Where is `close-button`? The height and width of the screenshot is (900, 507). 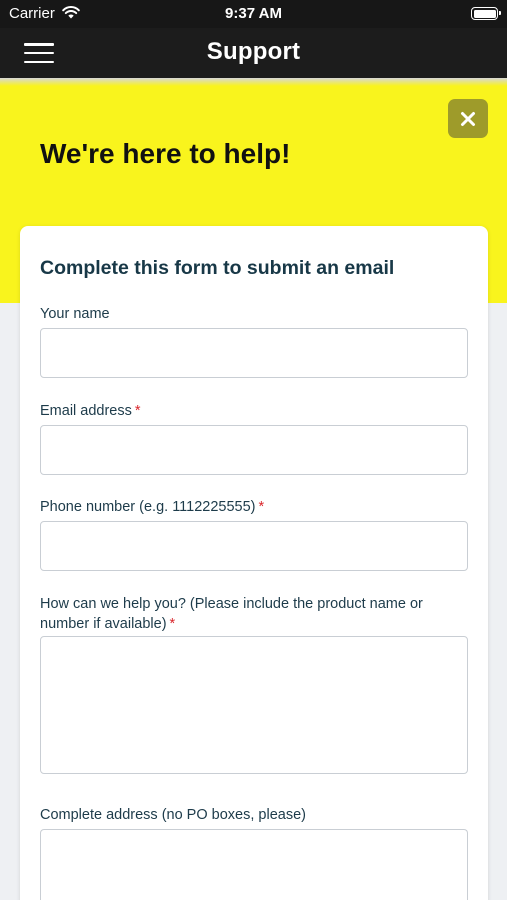
close-button is located at coordinates (468, 118).